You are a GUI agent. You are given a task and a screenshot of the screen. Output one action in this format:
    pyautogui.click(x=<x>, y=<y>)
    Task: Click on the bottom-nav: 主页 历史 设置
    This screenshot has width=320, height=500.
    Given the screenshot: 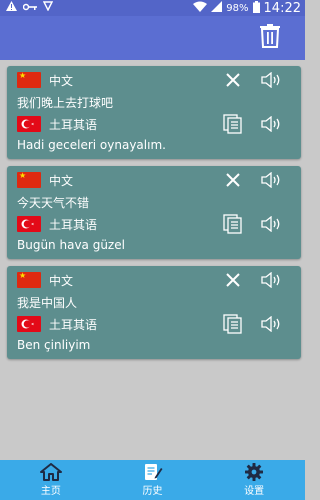 What is the action you would take?
    pyautogui.click(x=152, y=480)
    